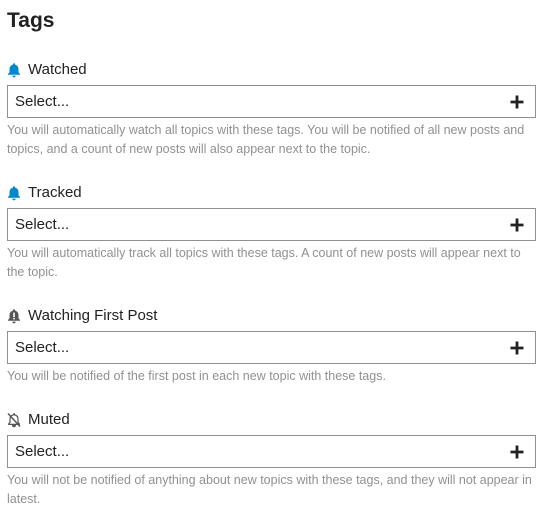 The width and height of the screenshot is (544, 518). Describe the element at coordinates (55, 192) in the screenshot. I see `section-label: Tracked` at that location.